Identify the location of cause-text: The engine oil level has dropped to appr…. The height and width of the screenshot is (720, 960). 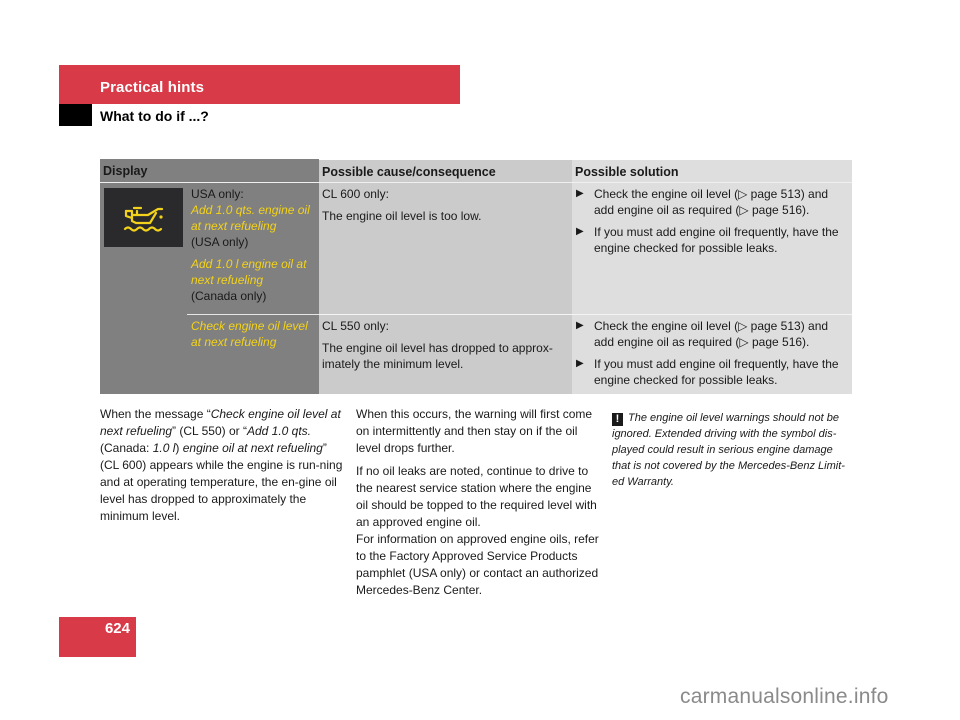
(437, 356).